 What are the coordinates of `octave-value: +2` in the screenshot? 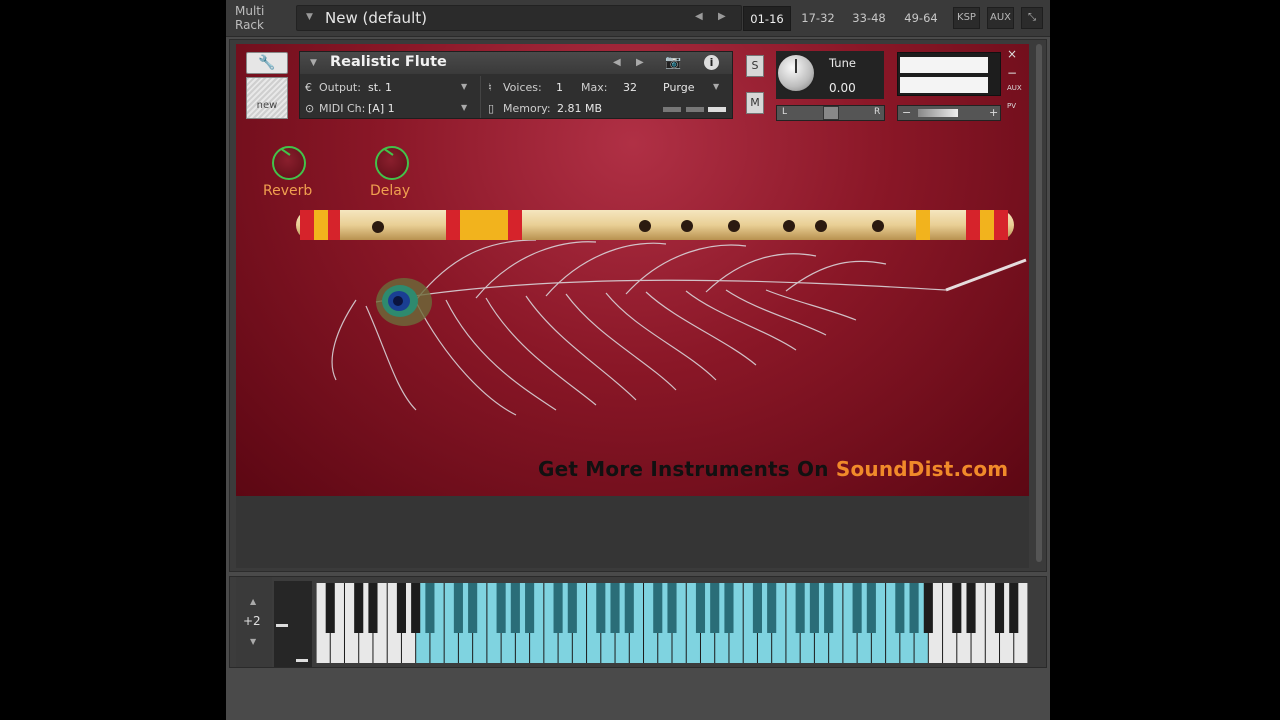 It's located at (252, 621).